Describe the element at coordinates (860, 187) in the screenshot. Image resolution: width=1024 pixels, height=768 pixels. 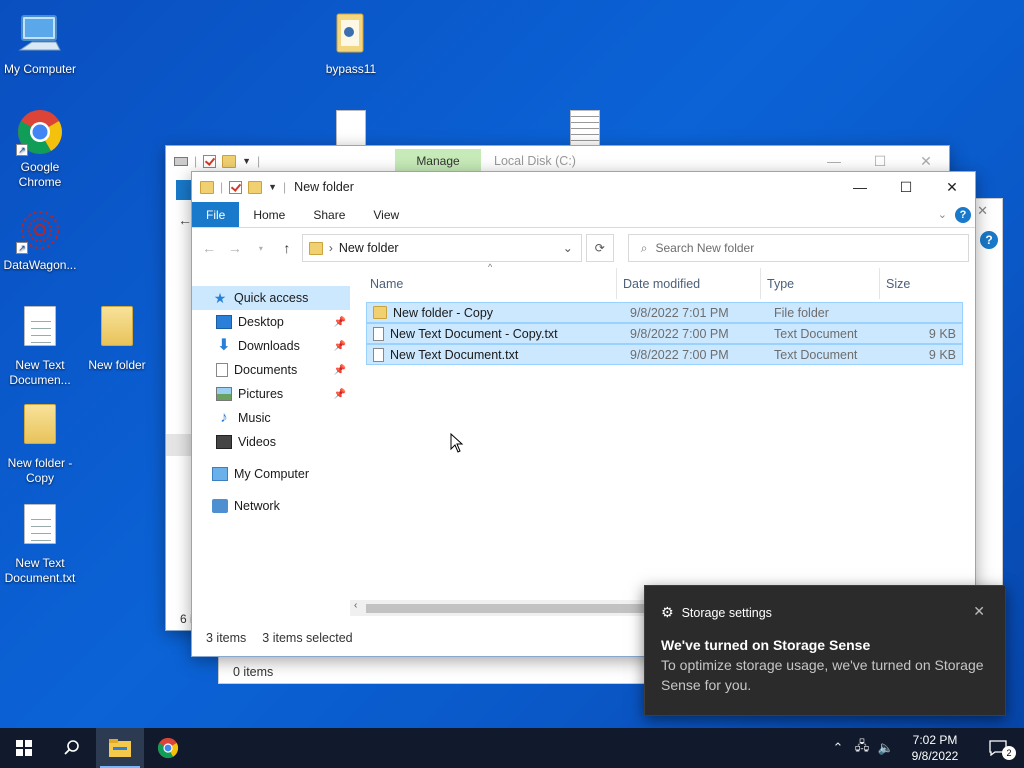
I see `minimize-button: —` at that location.